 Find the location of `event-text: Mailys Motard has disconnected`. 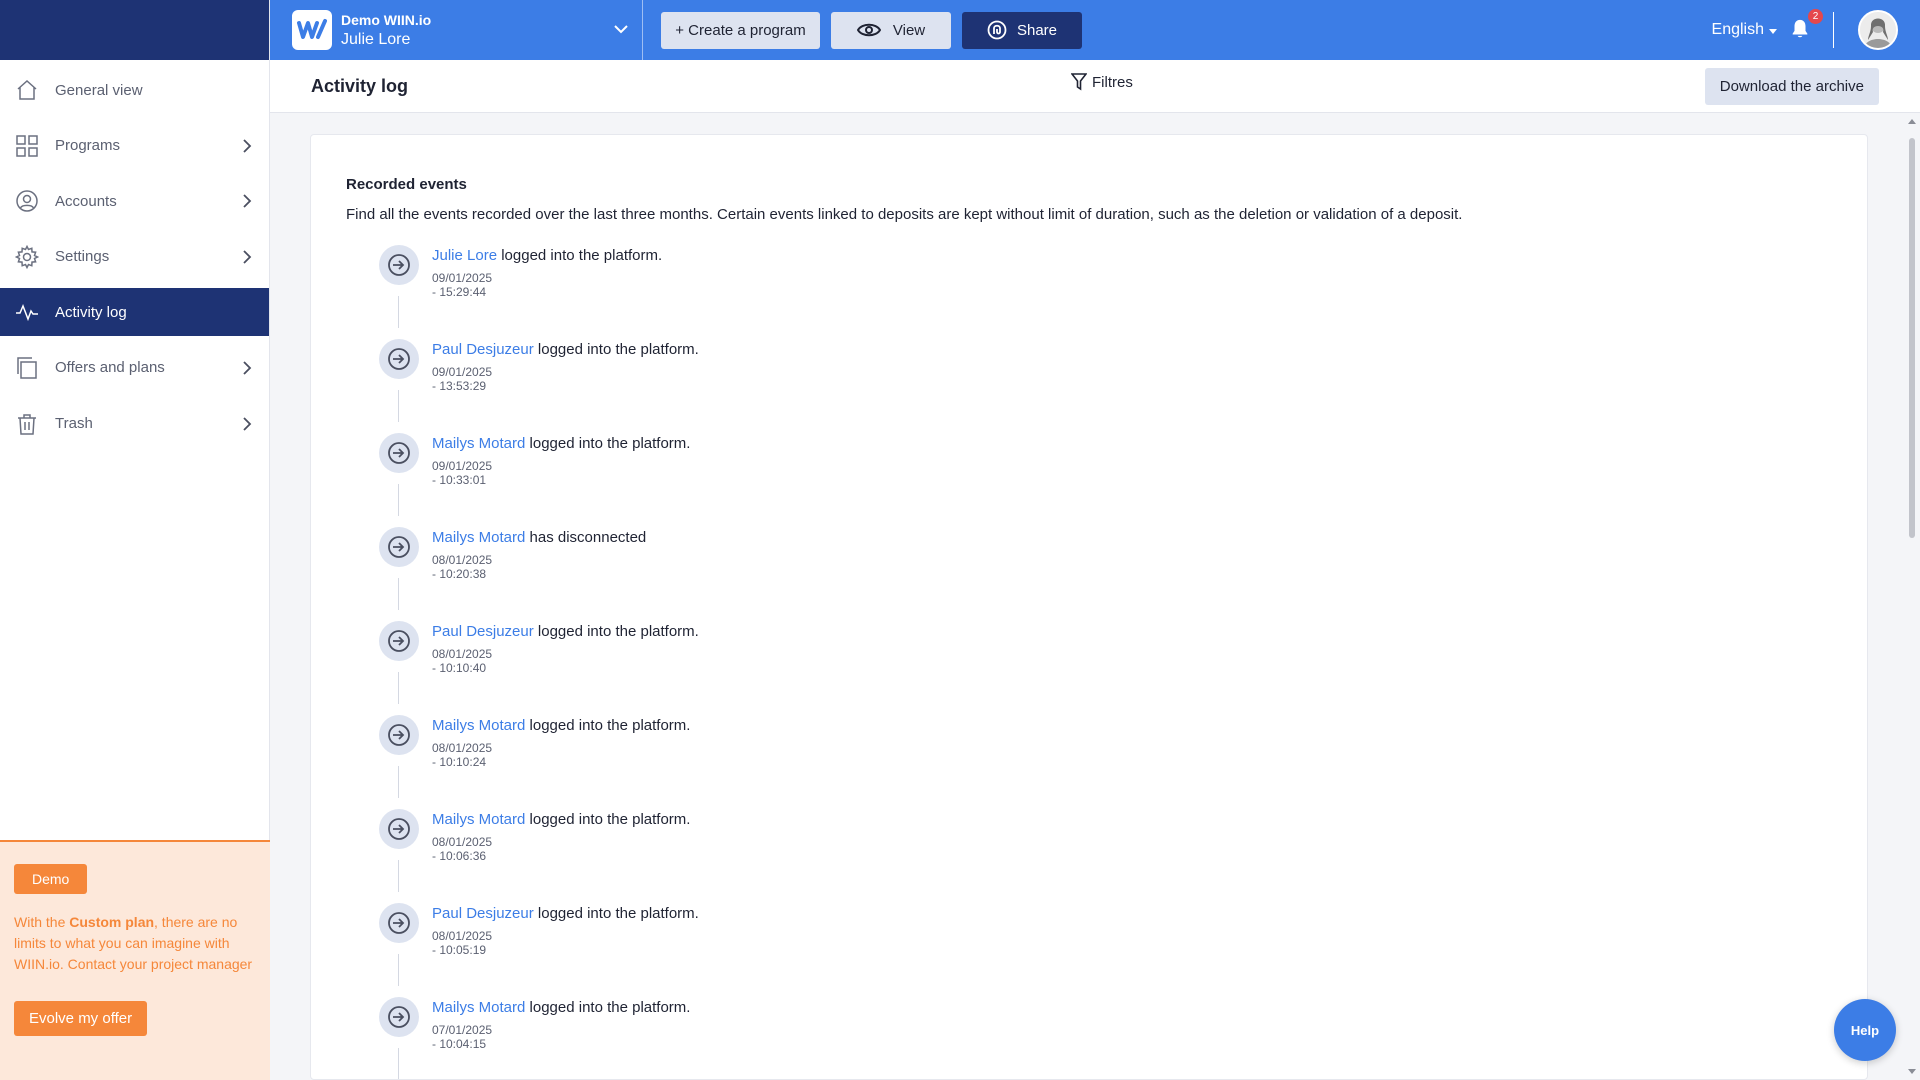

event-text: Mailys Motard has disconnected is located at coordinates (539, 537).